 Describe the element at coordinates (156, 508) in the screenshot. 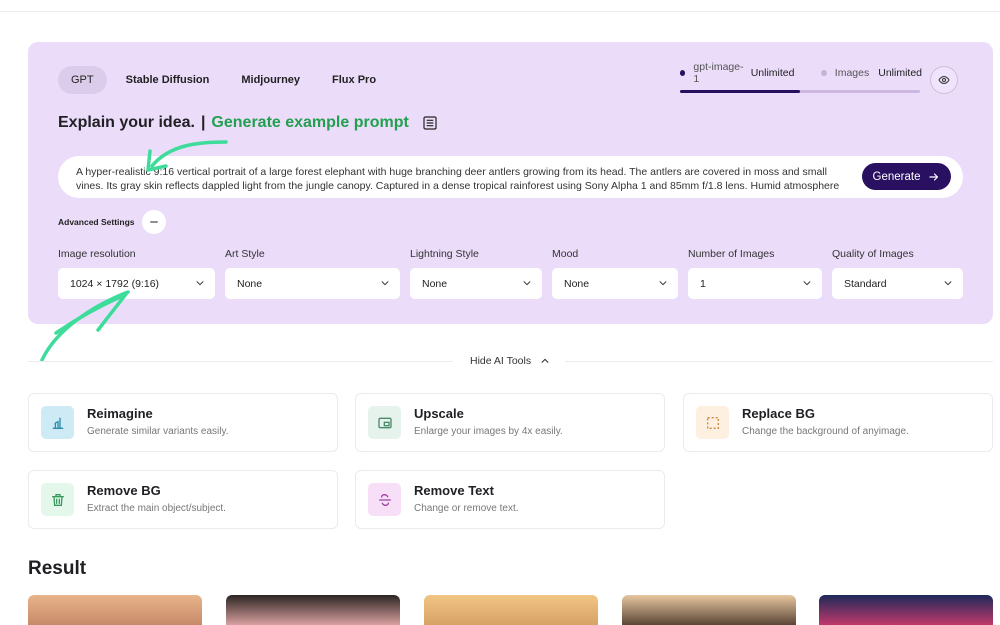

I see `tool-description: Extract the main object/subject.` at that location.